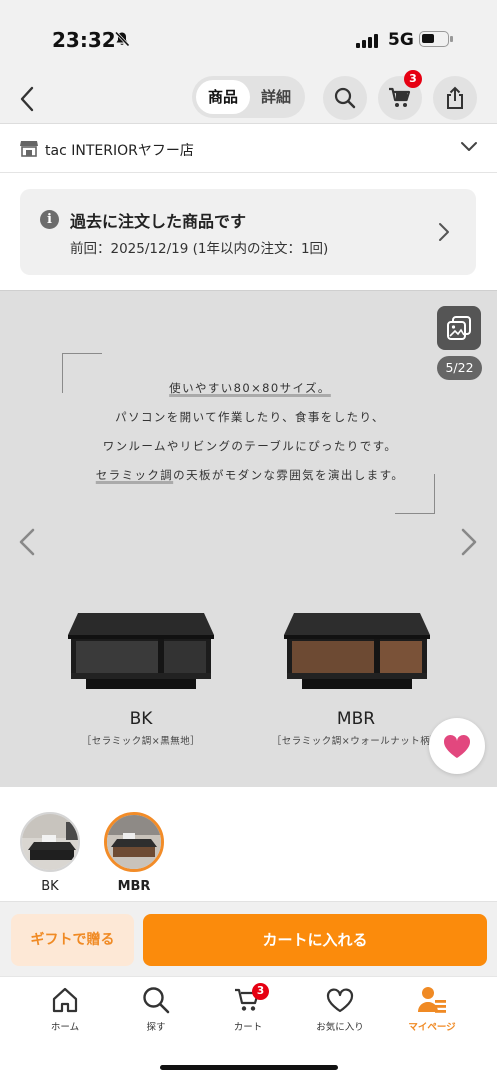 This screenshot has width=497, height=1080. I want to click on bottom-tab-bar: ホーム 探す 3 カート お気に入り マイページ, so click(248, 1028).